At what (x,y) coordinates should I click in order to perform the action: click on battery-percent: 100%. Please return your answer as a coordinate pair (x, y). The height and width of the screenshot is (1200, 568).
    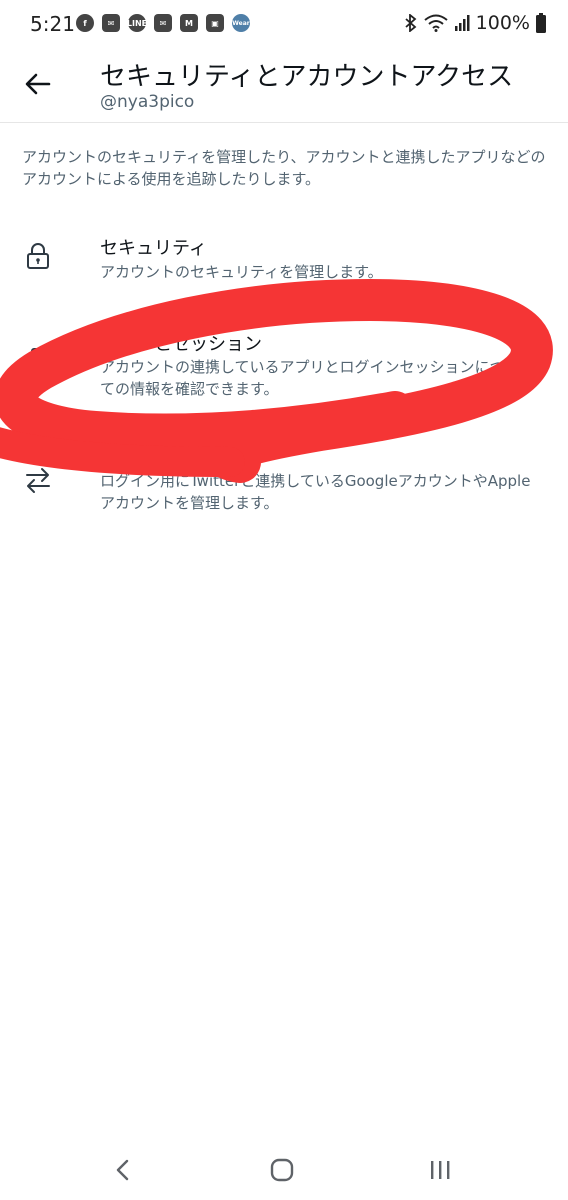
    Looking at the image, I should click on (502, 23).